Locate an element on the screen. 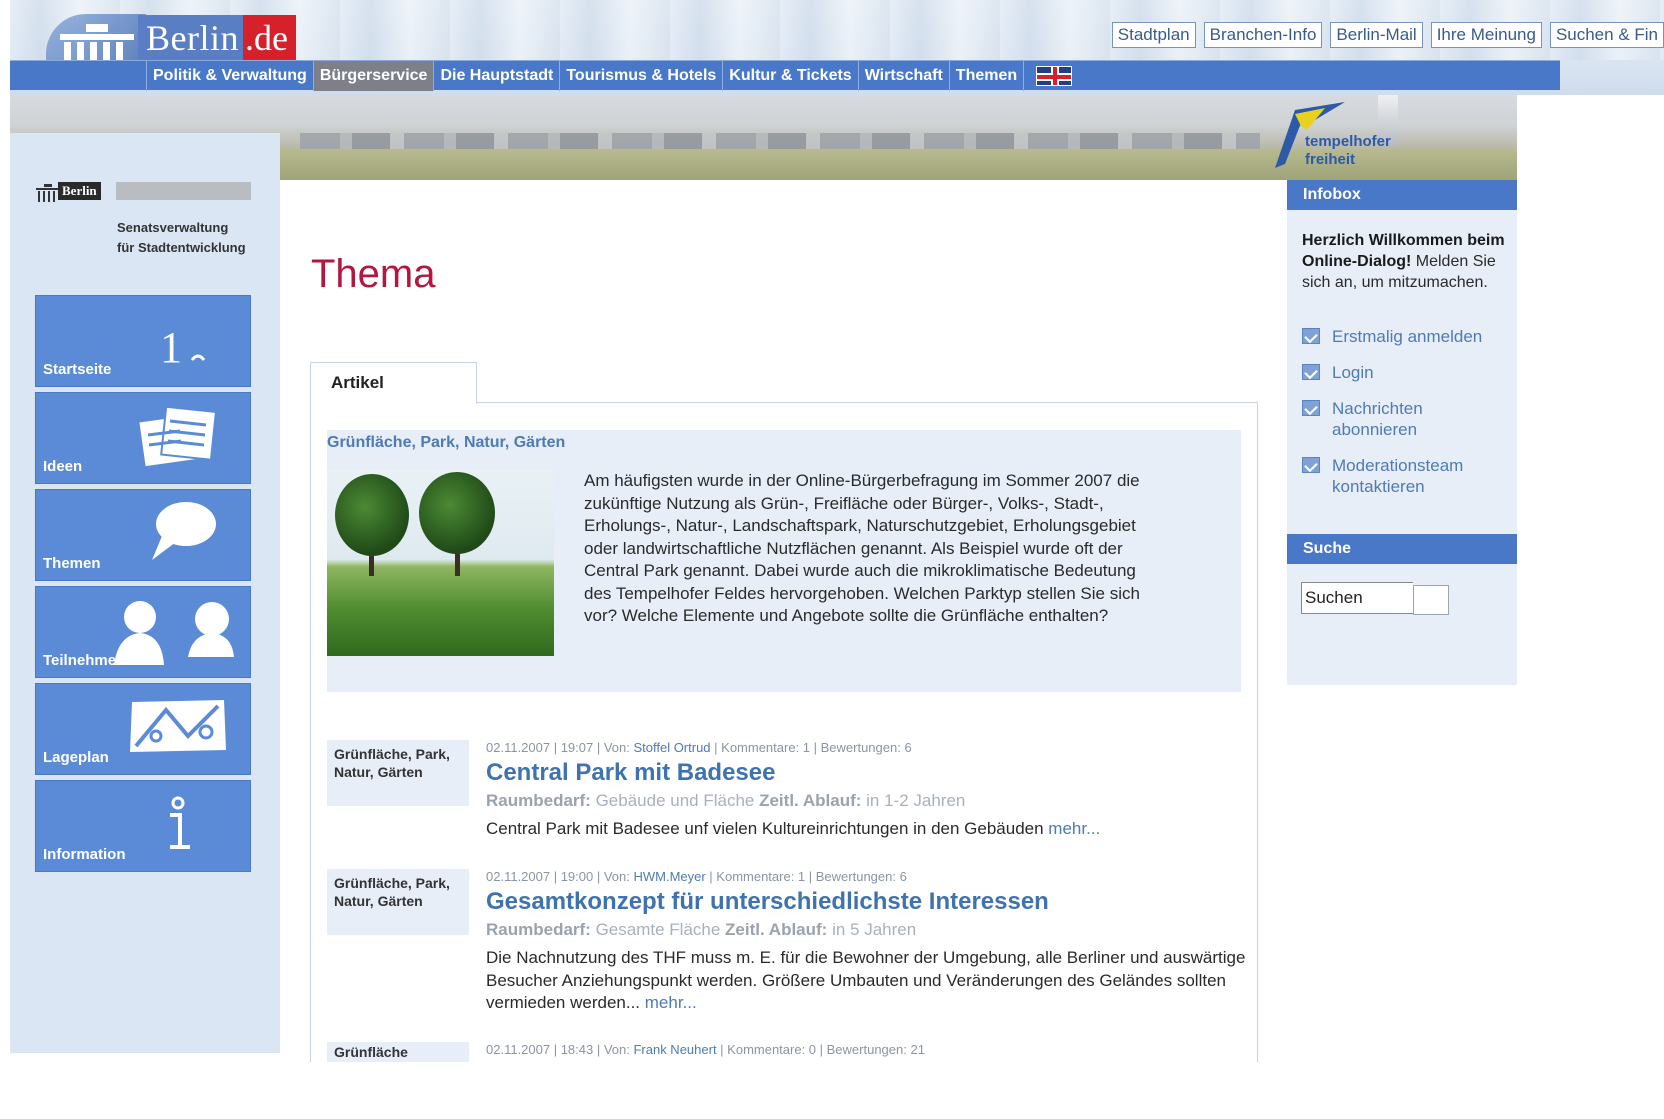  sidebar-item-teilnehmer: Teilnehmer is located at coordinates (143, 632).